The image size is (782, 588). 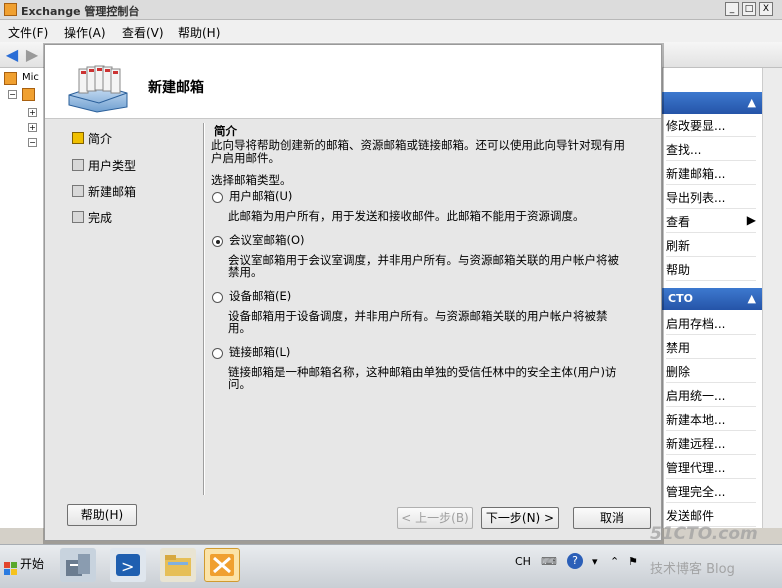 I want to click on submenu-arrow-icon: ▶, so click(x=751, y=220).